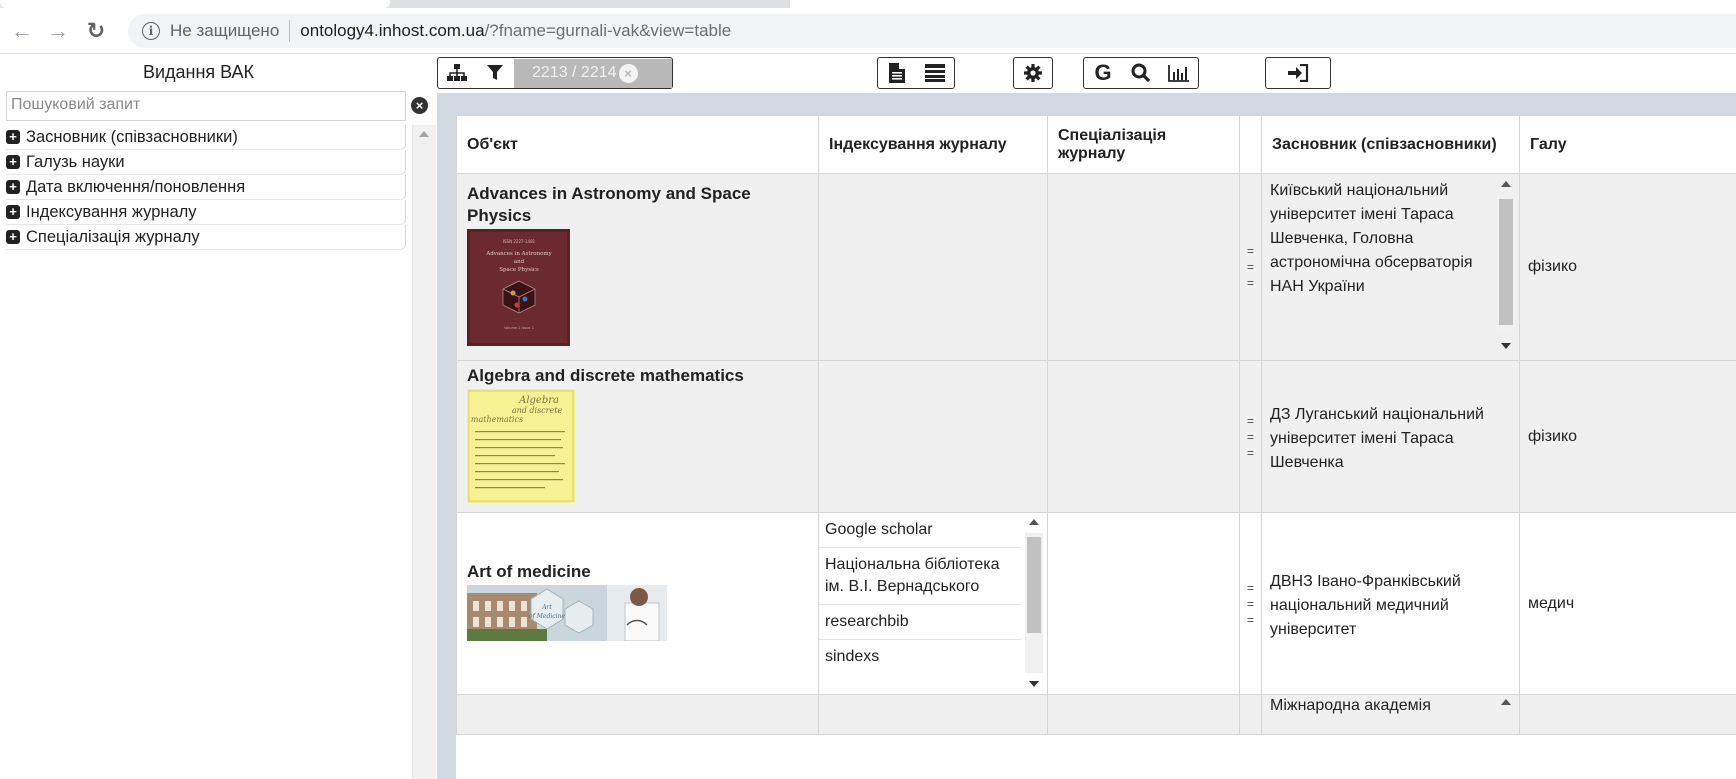  Describe the element at coordinates (1384, 144) in the screenshot. I see `header-label: Засновник (співзасновники)` at that location.